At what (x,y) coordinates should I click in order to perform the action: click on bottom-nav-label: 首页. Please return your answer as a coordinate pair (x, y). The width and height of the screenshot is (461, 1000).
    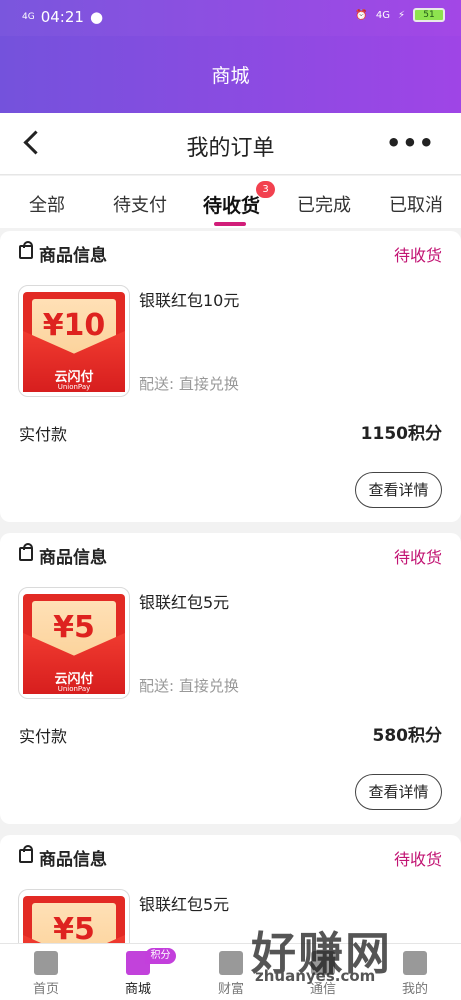
    Looking at the image, I should click on (45, 989).